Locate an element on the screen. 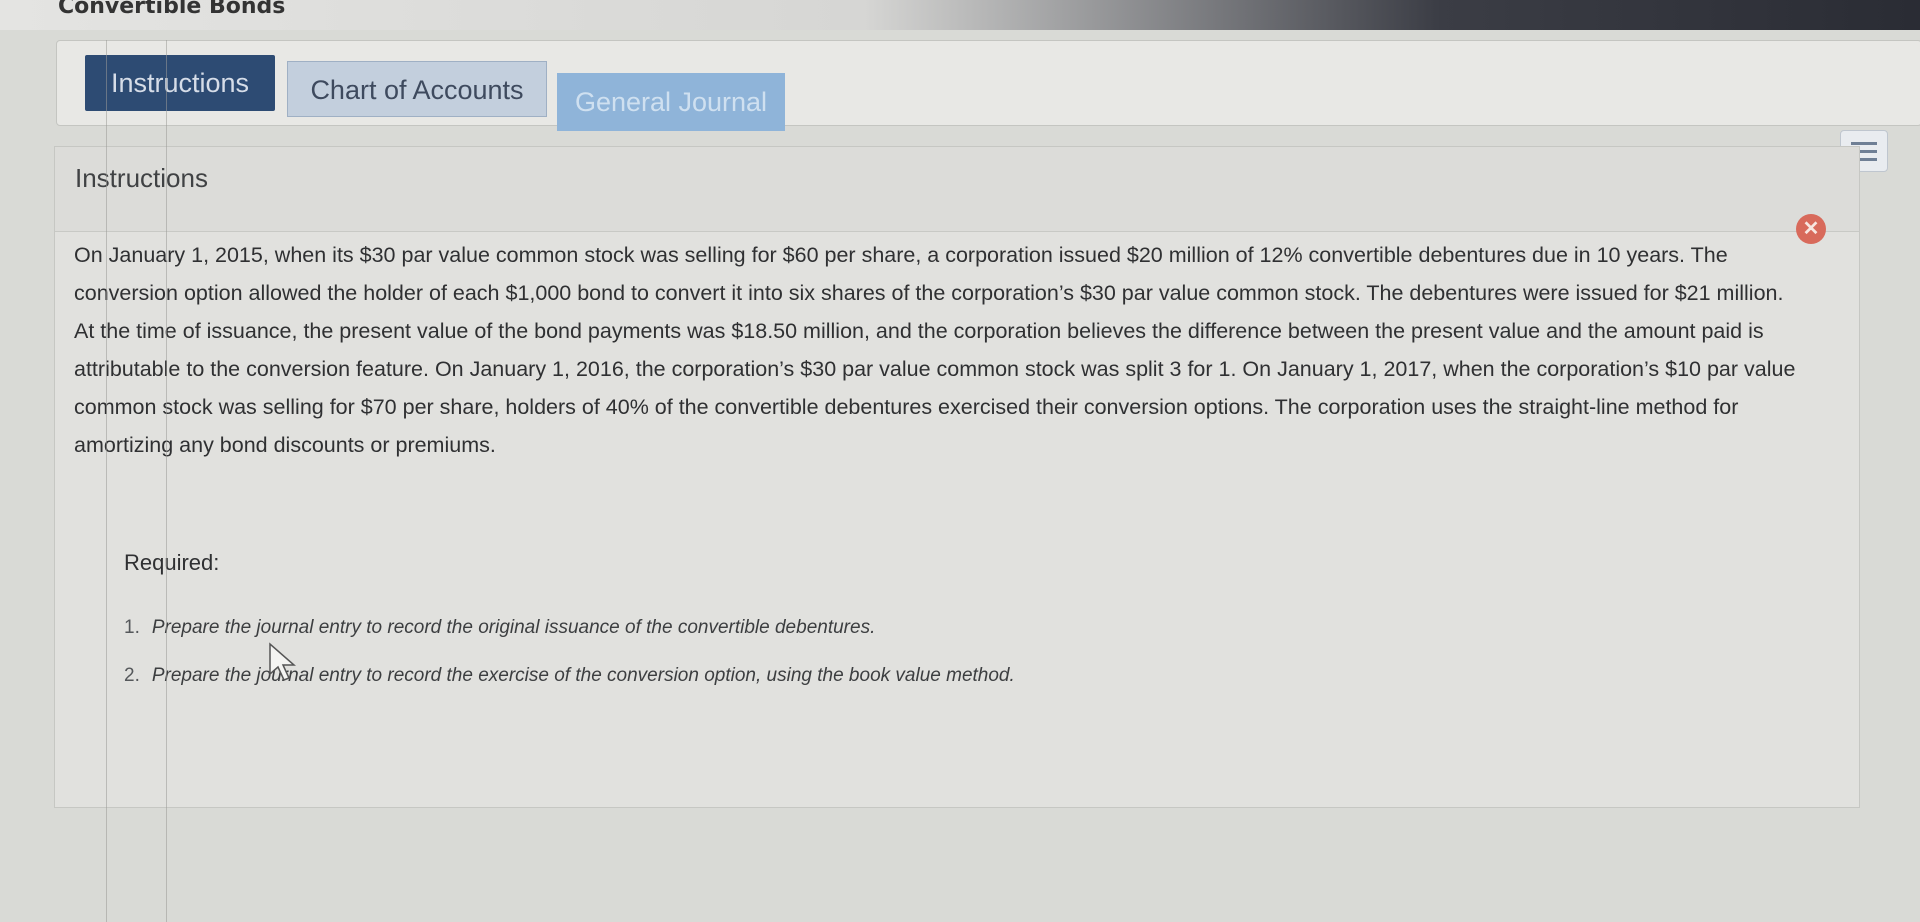  required-heading: Required: is located at coordinates (172, 562).